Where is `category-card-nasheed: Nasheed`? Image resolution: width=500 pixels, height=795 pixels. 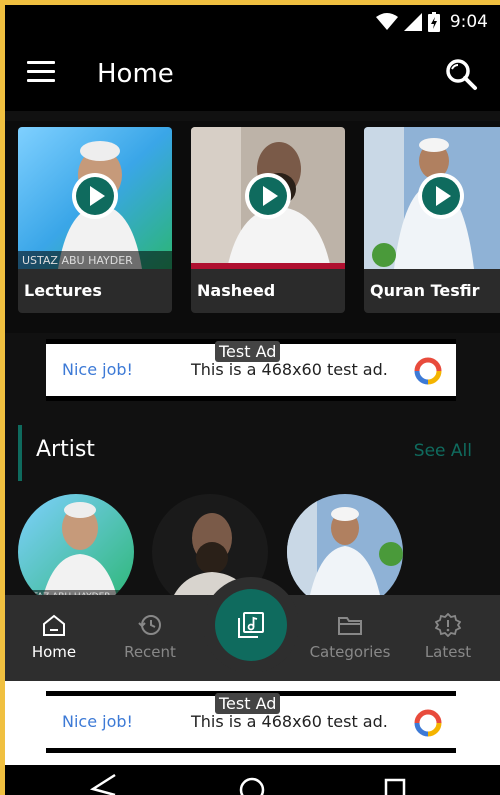
category-card-nasheed: Nasheed is located at coordinates (268, 220).